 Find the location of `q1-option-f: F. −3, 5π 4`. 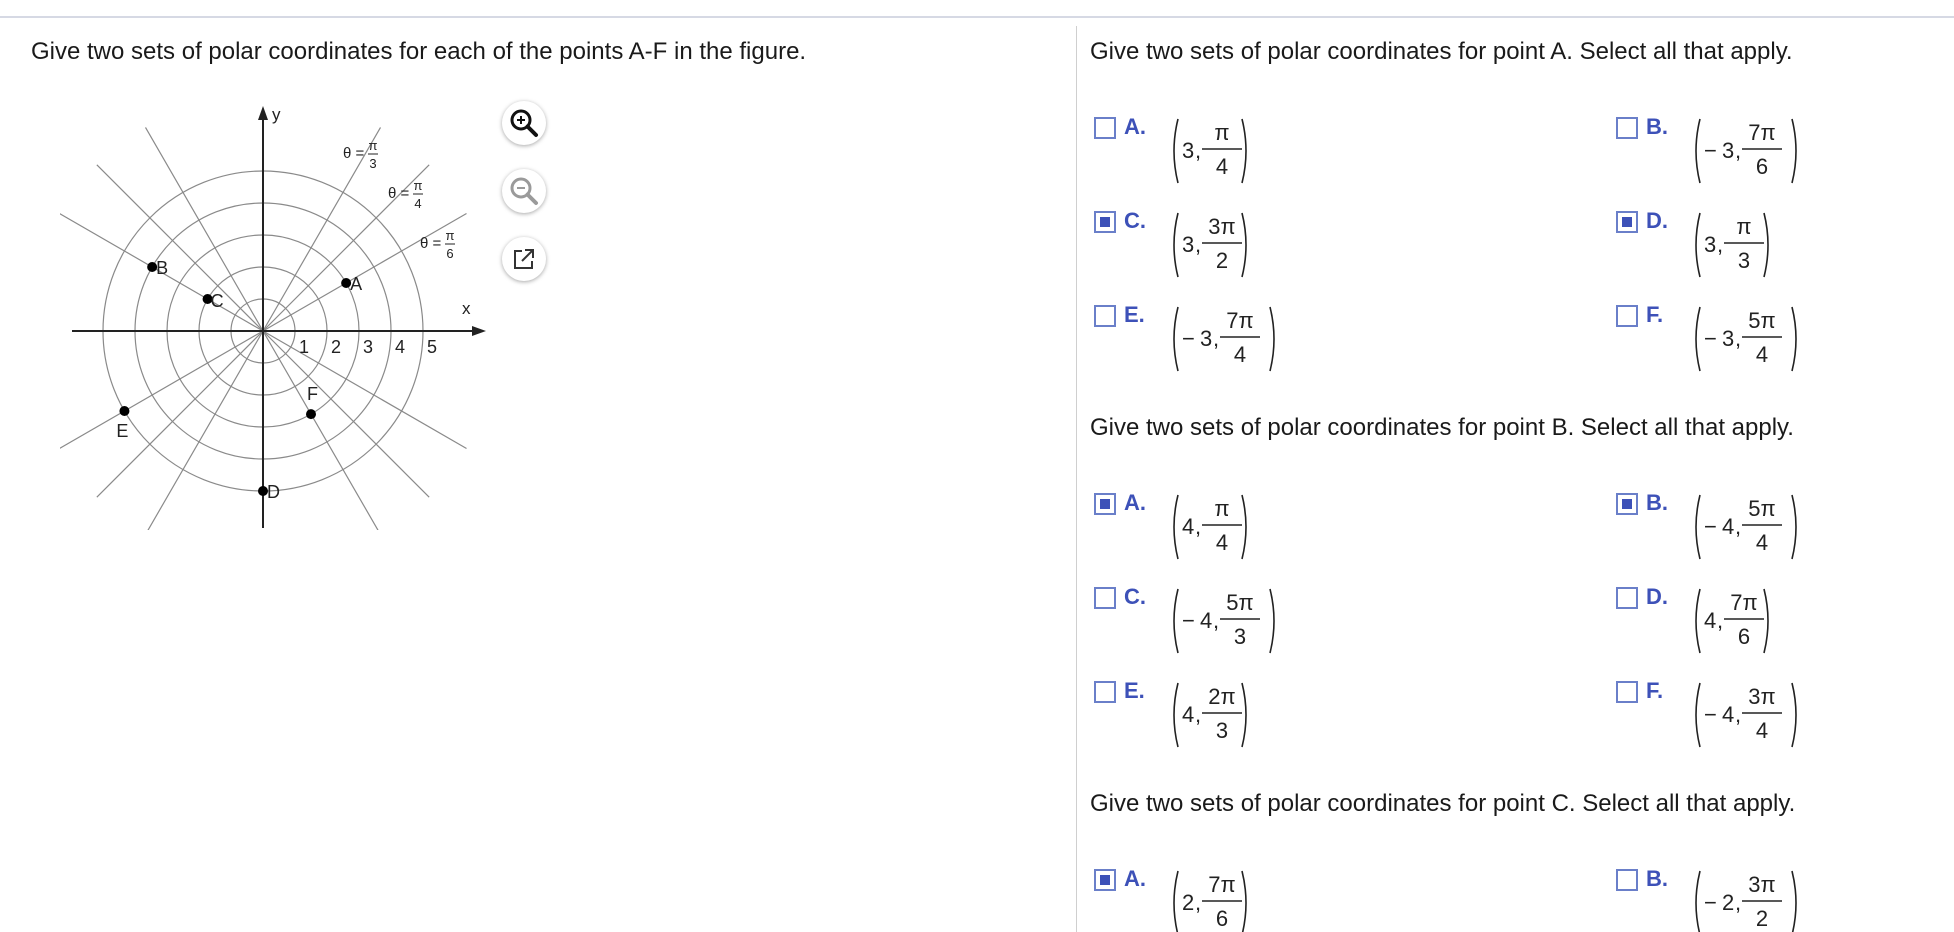

q1-option-f: F. −3, 5π 4 is located at coordinates (1709, 338).